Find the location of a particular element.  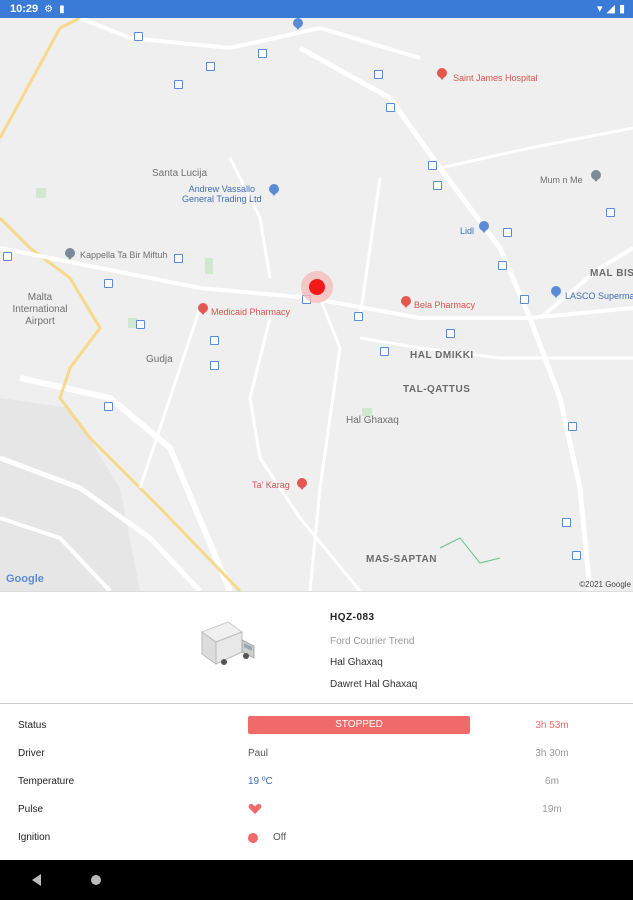

map-label-andrew-vassallo-line2: General Trading Ltd is located at coordinates (222, 199).